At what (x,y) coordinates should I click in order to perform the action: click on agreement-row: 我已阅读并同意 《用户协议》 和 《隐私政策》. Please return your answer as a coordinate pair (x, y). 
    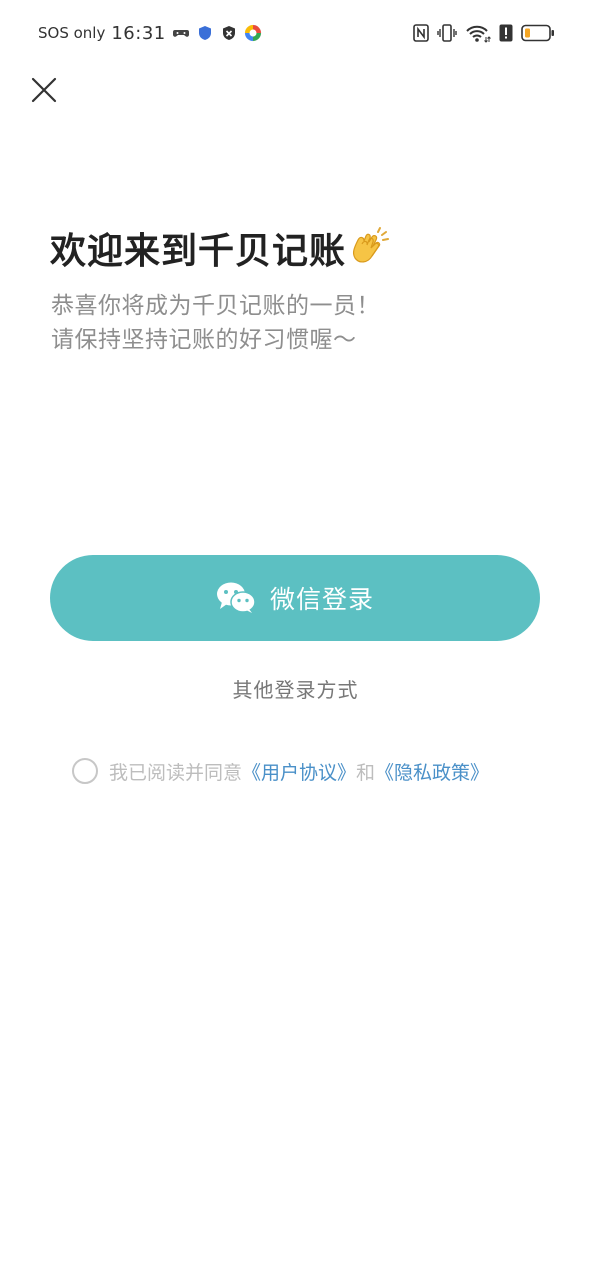
    Looking at the image, I should click on (280, 771).